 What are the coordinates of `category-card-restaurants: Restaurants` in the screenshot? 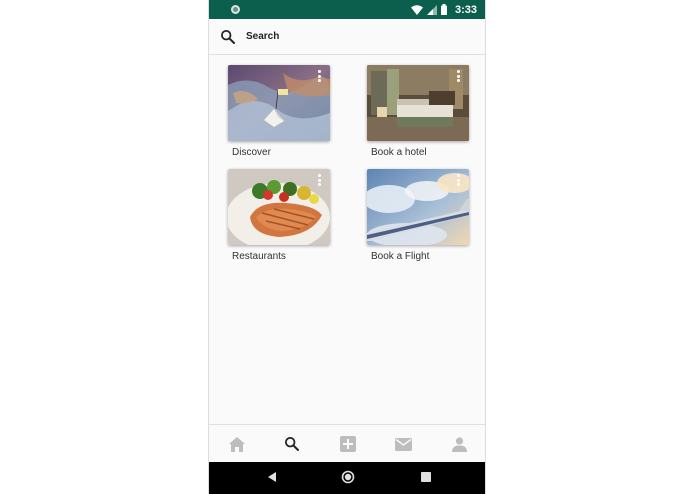 It's located at (280, 215).